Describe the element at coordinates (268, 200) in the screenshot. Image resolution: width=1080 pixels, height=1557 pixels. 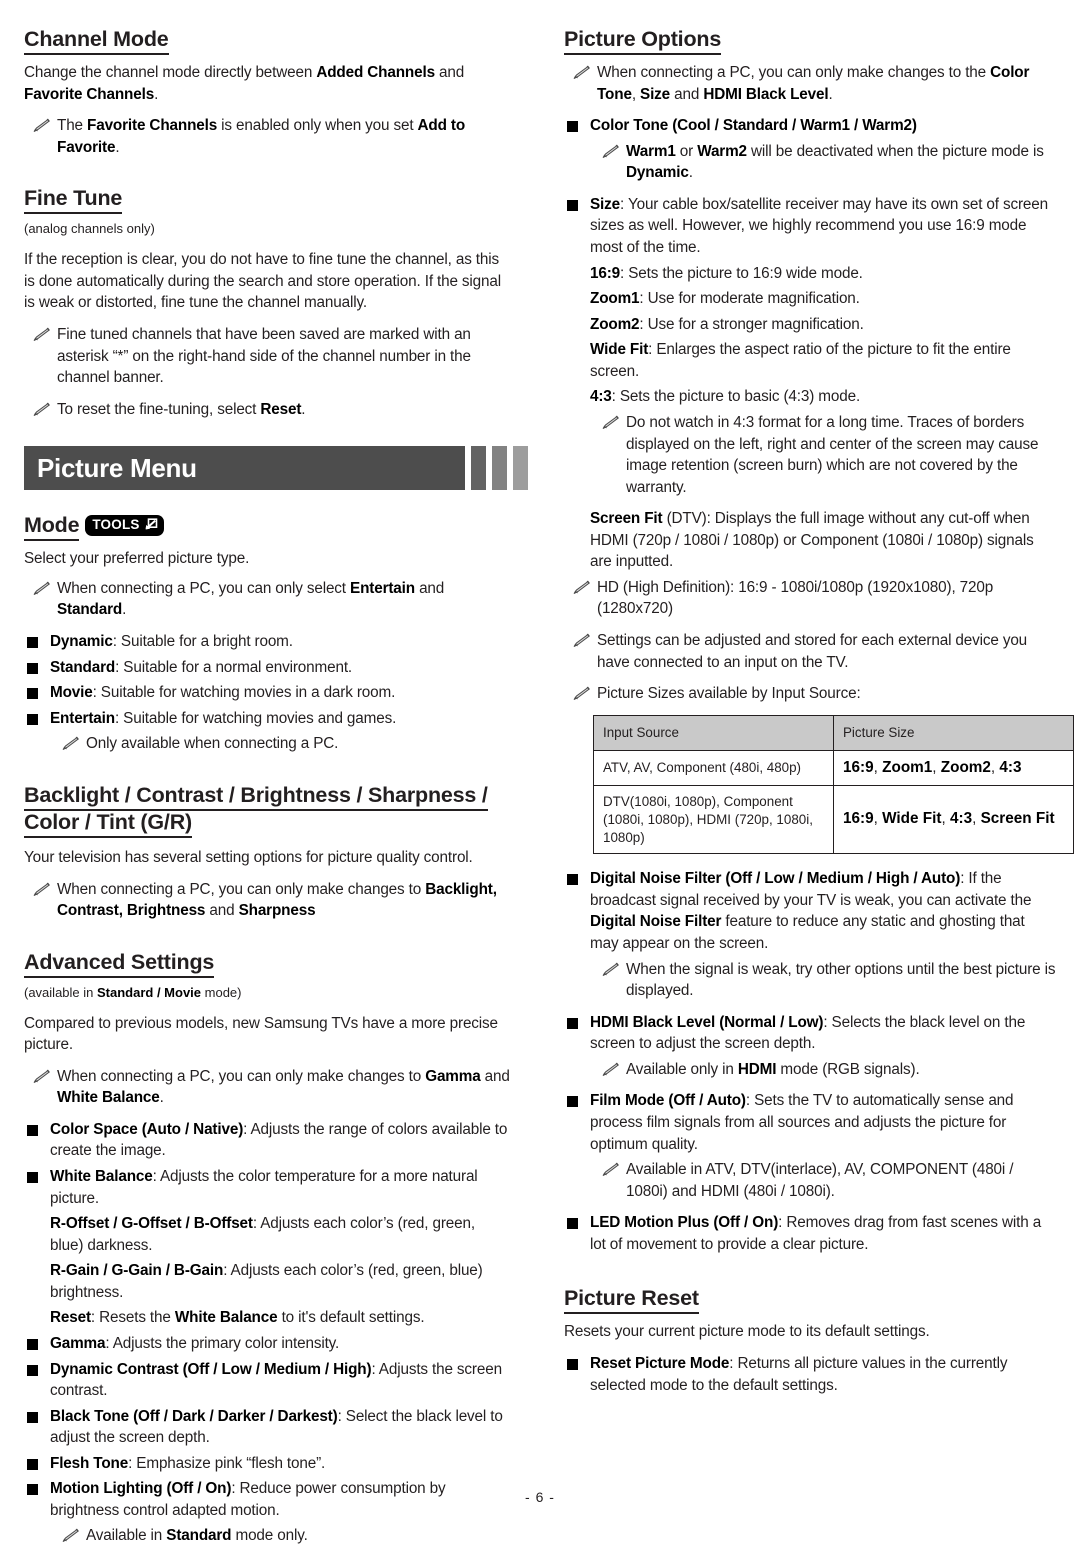
I see `heading-fine-tune: Fine Tune` at that location.